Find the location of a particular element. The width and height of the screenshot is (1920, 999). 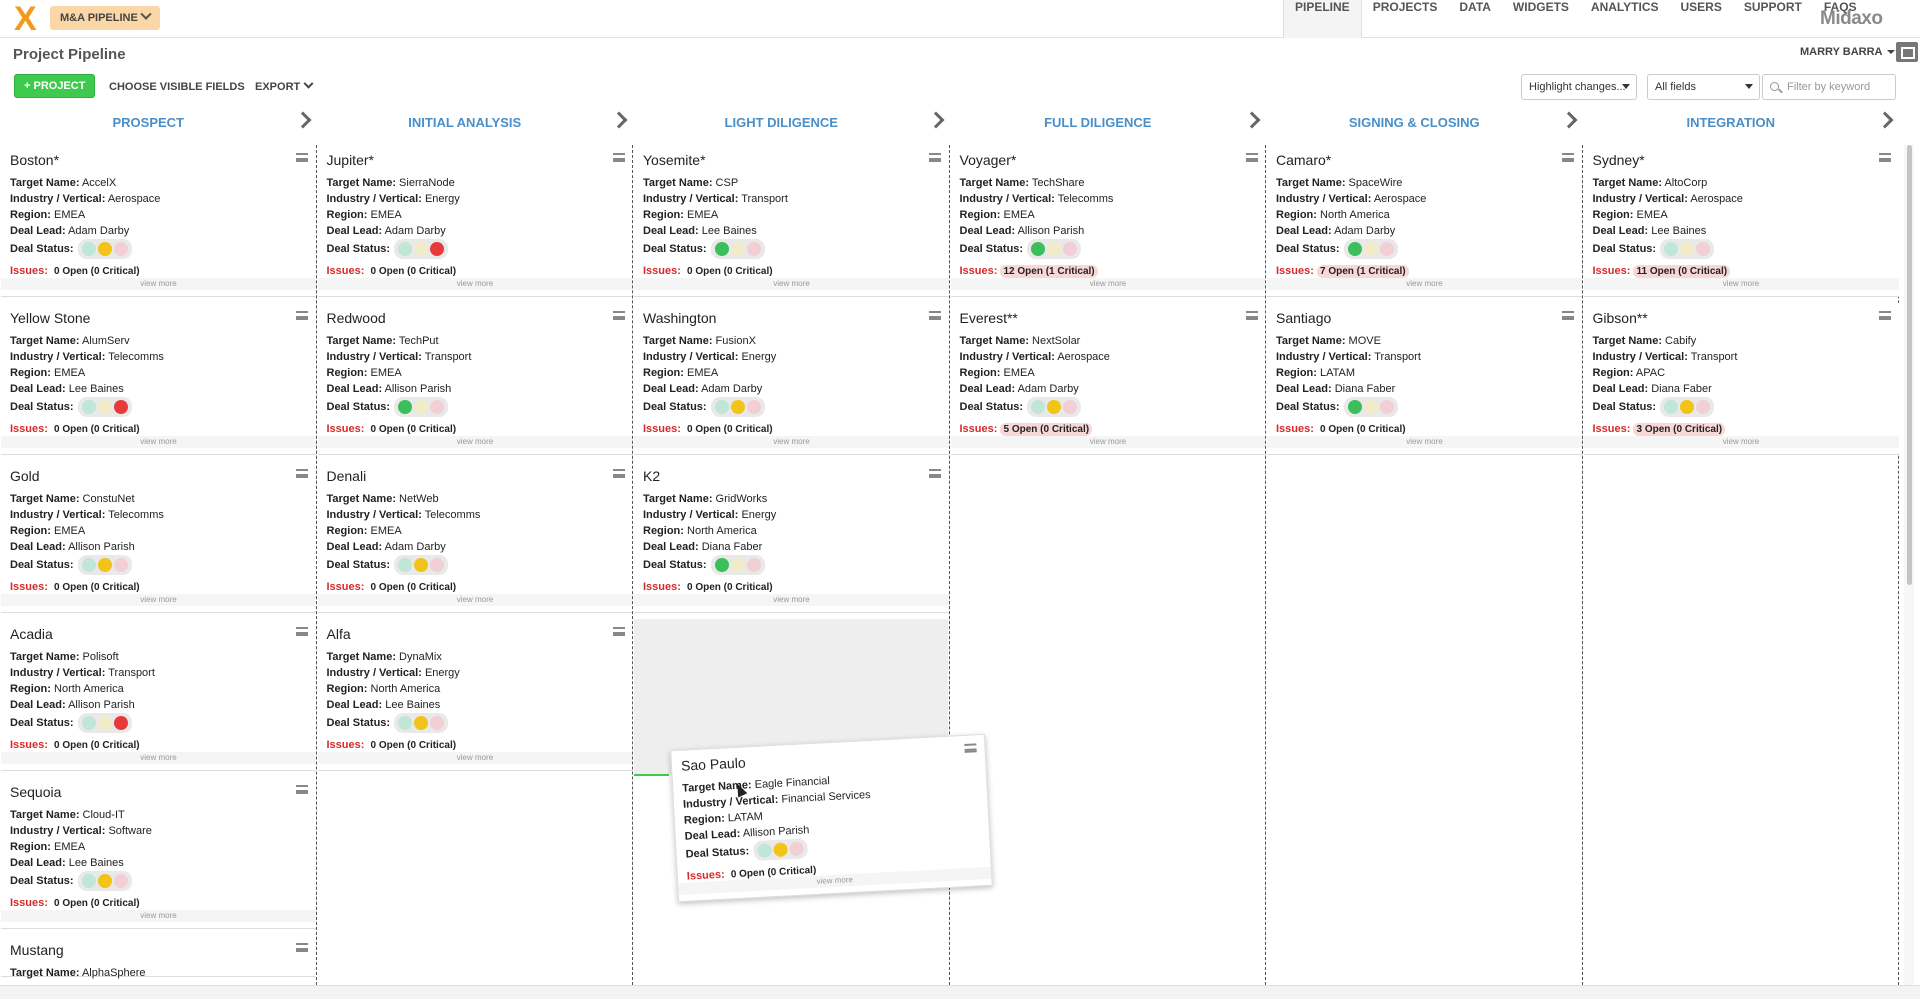

pipeline-selector: M&A PIPELINE is located at coordinates (105, 18).